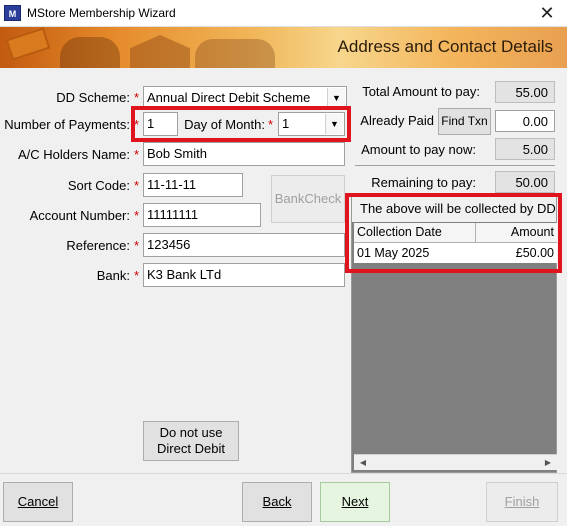  Describe the element at coordinates (245, 98) in the screenshot. I see `dd-scheme-select: Annual Direct Debit Scheme ▼` at that location.